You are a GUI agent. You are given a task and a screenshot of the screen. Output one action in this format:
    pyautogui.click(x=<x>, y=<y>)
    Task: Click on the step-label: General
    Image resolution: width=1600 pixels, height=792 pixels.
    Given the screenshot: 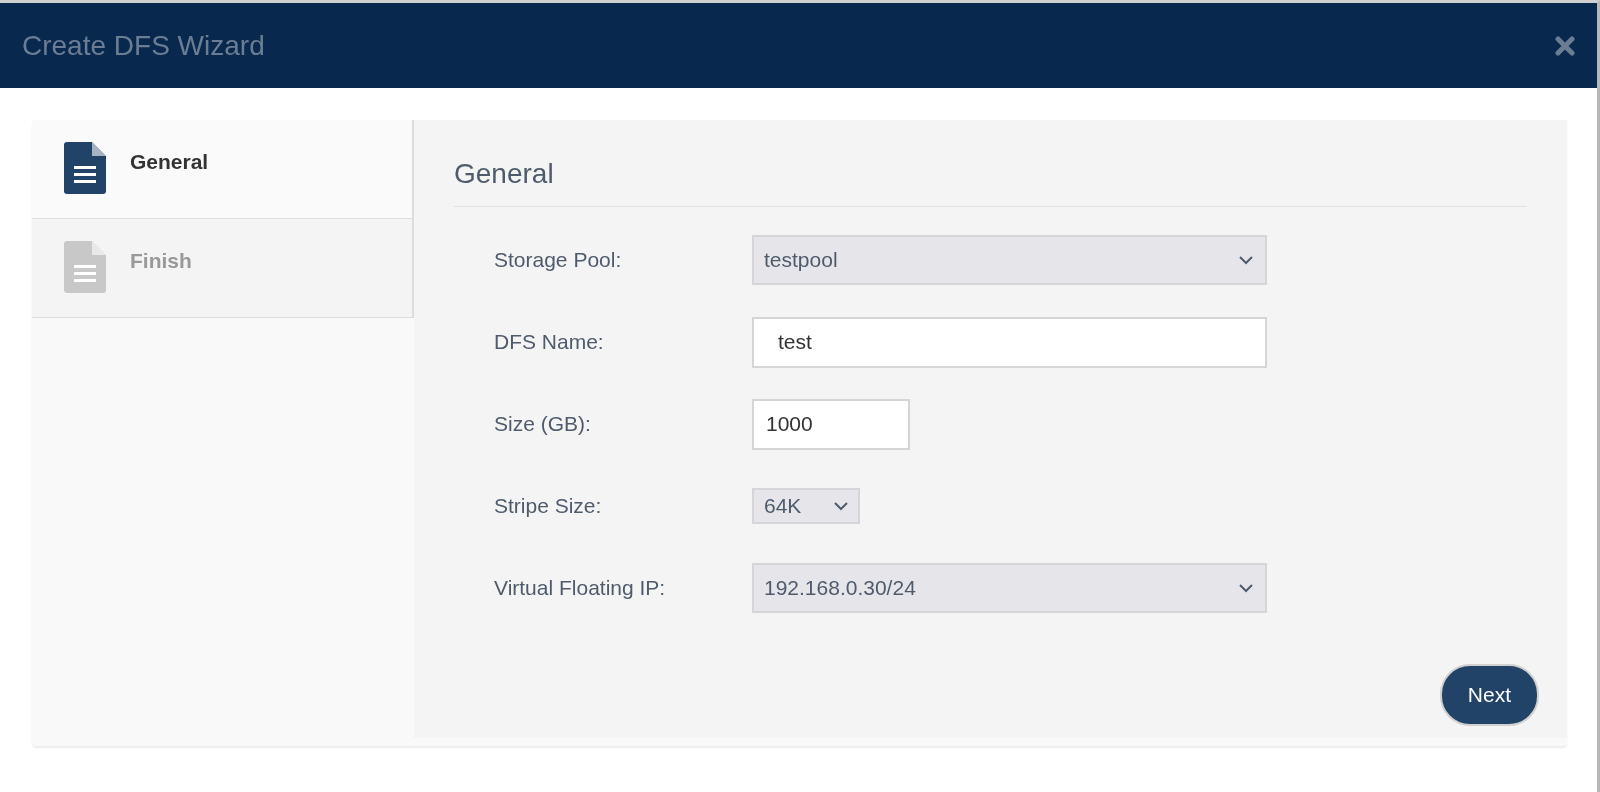 What is the action you would take?
    pyautogui.click(x=169, y=162)
    